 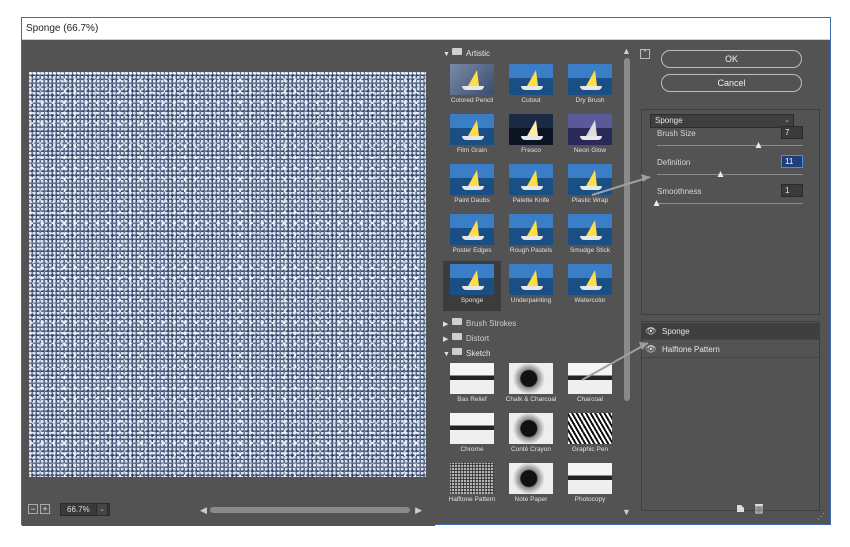 I want to click on group-brush-strokes: ▶ Brush Strokes, so click(x=479, y=324).